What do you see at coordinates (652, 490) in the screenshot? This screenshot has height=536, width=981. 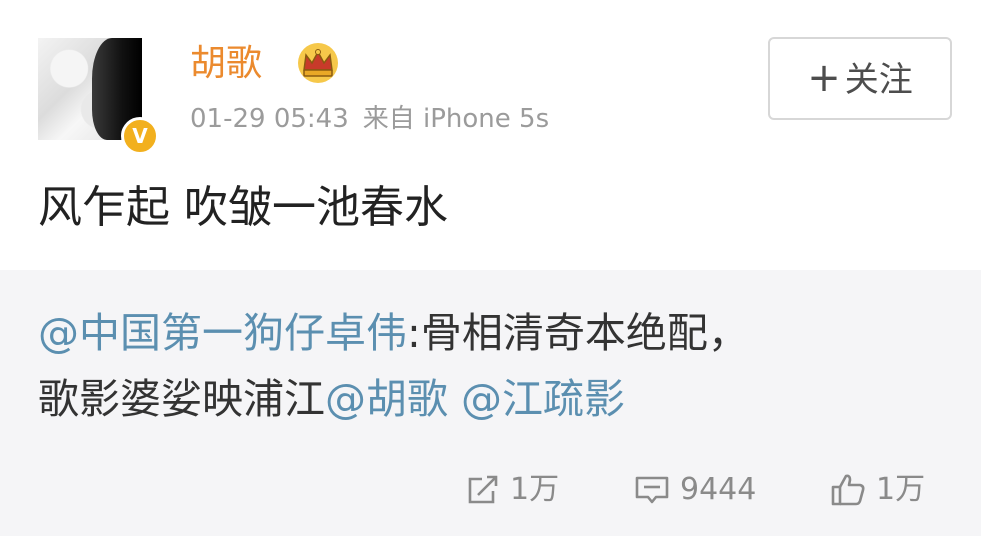 I see `comment-icon` at bounding box center [652, 490].